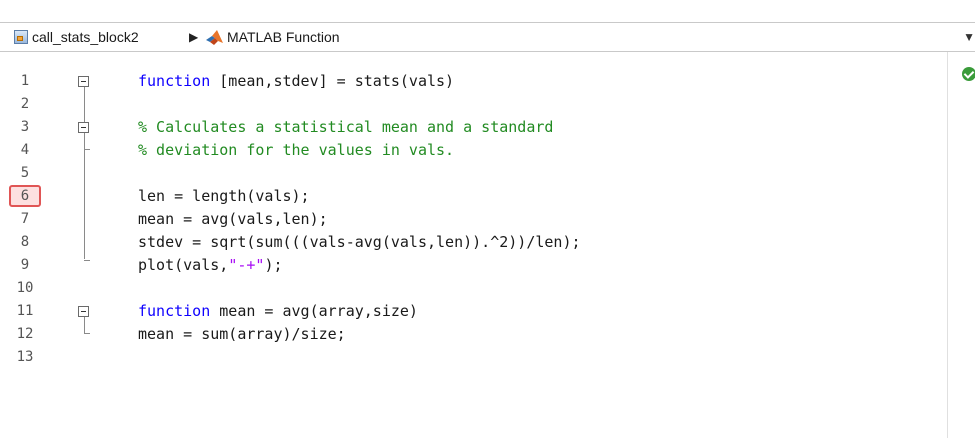  What do you see at coordinates (25, 173) in the screenshot?
I see `line-number: 5` at bounding box center [25, 173].